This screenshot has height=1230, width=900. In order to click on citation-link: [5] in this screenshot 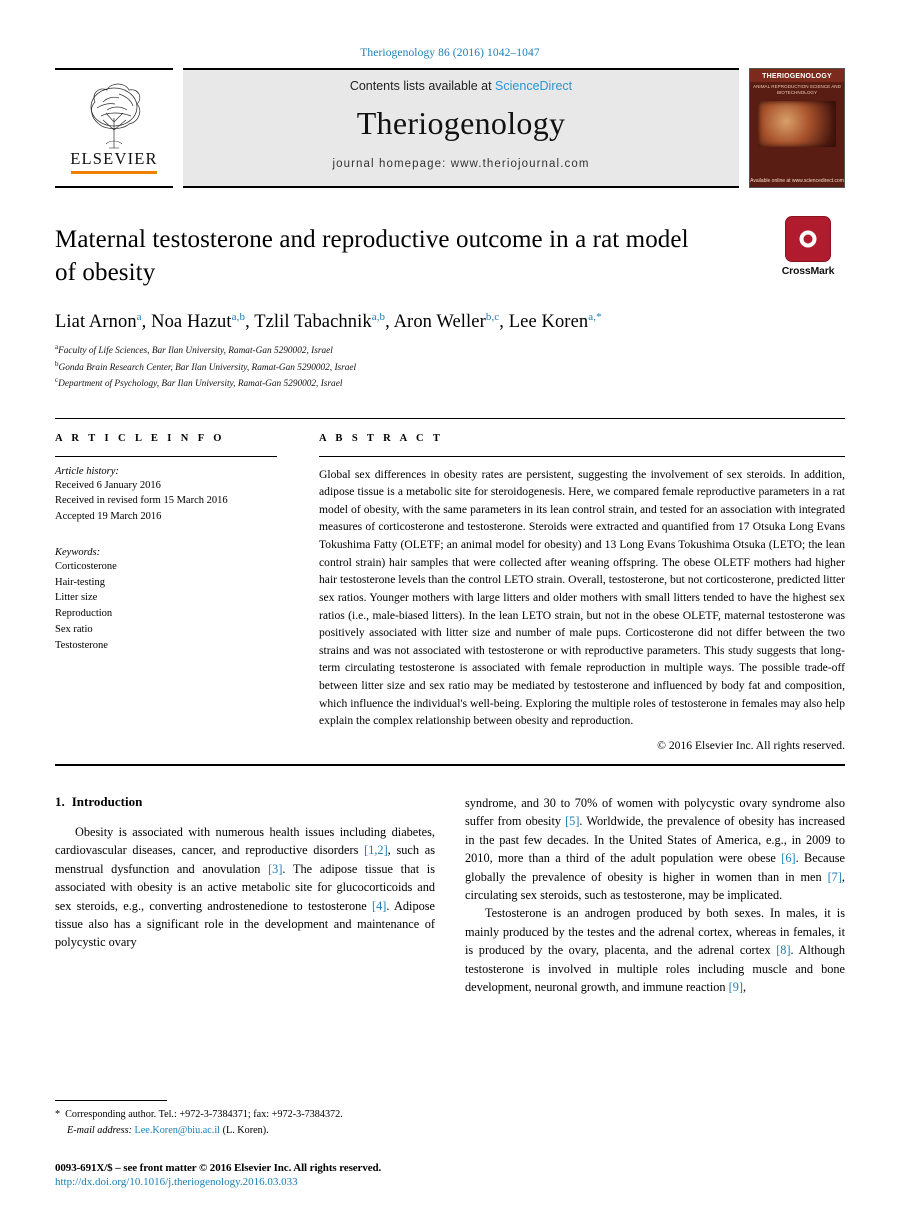, I will do `click(572, 821)`.